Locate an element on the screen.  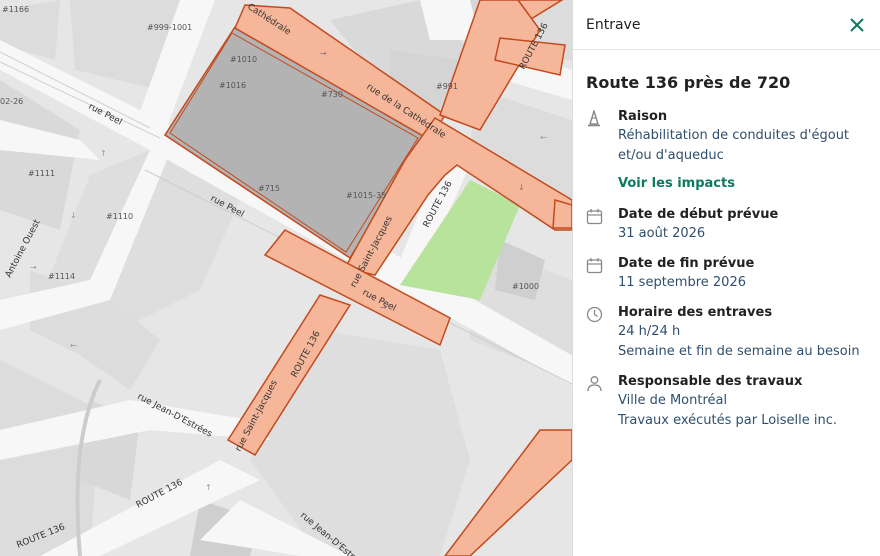
start-date-value: 31 août 2026 is located at coordinates (662, 233).